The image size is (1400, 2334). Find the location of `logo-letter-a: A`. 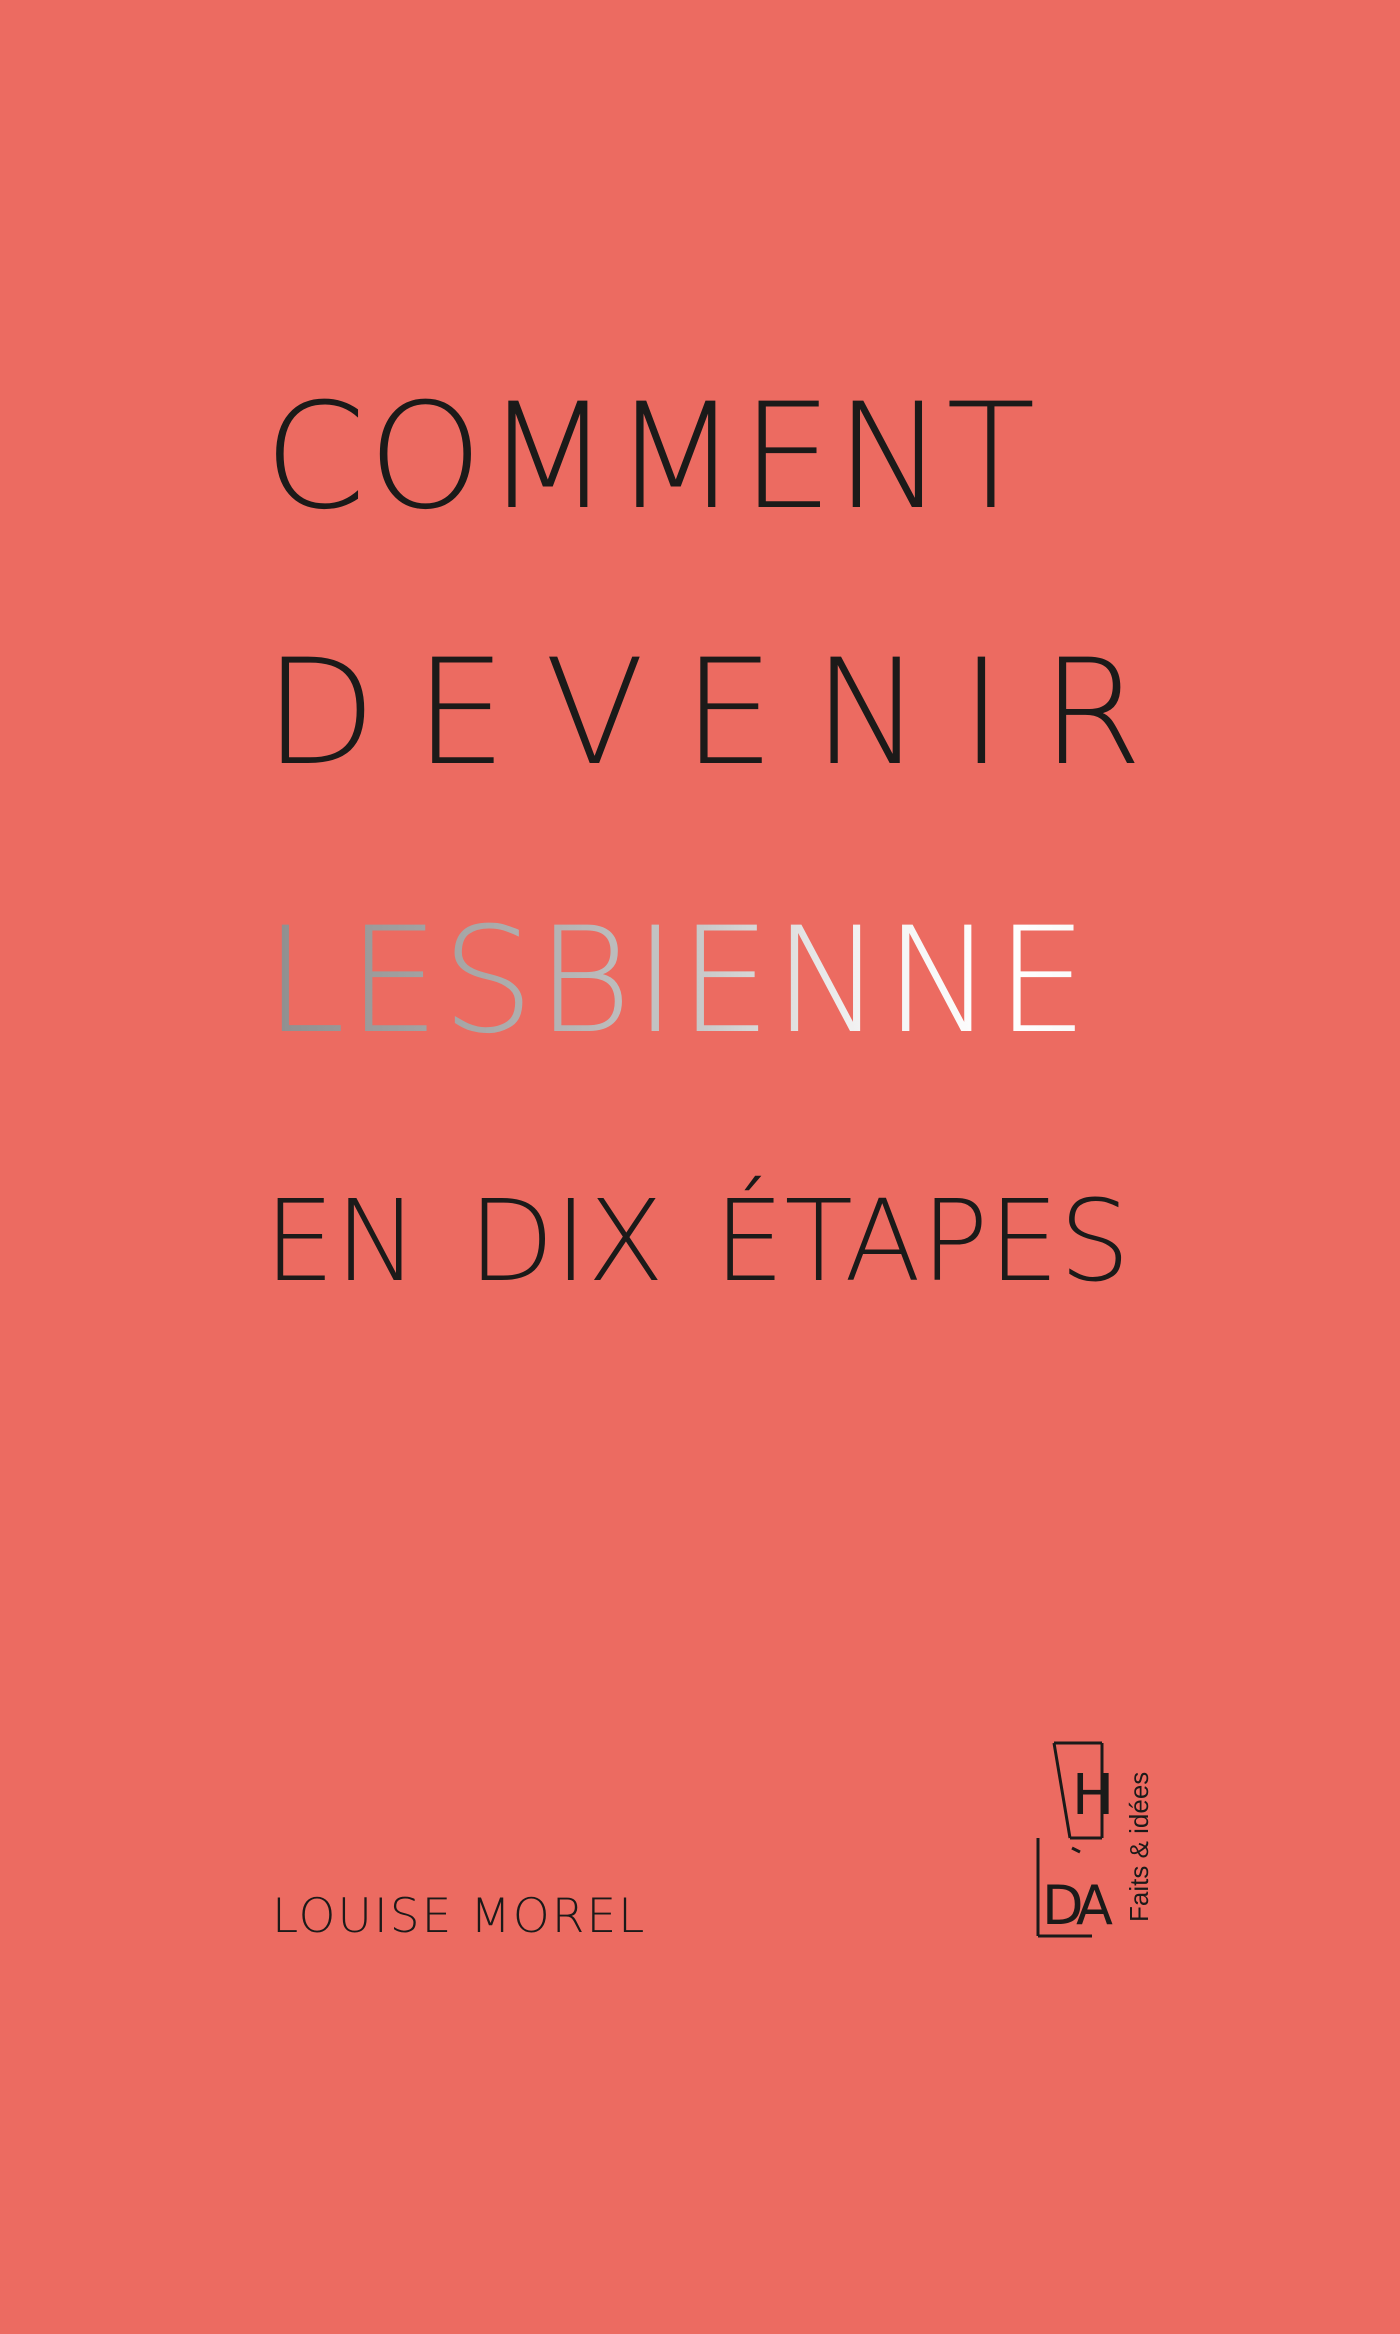

logo-letter-a: A is located at coordinates (1094, 1905).